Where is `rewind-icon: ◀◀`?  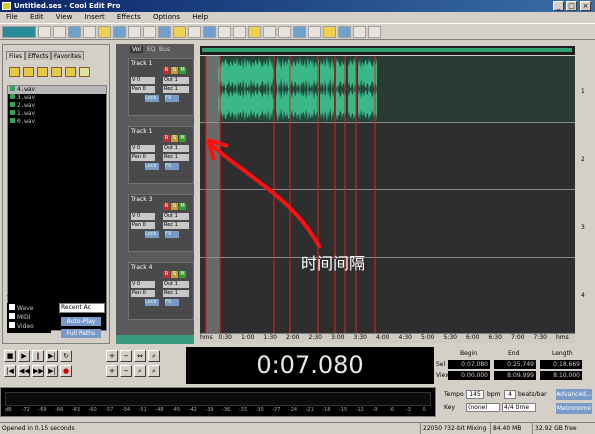
rewind-icon: ◀◀ is located at coordinates (24, 371).